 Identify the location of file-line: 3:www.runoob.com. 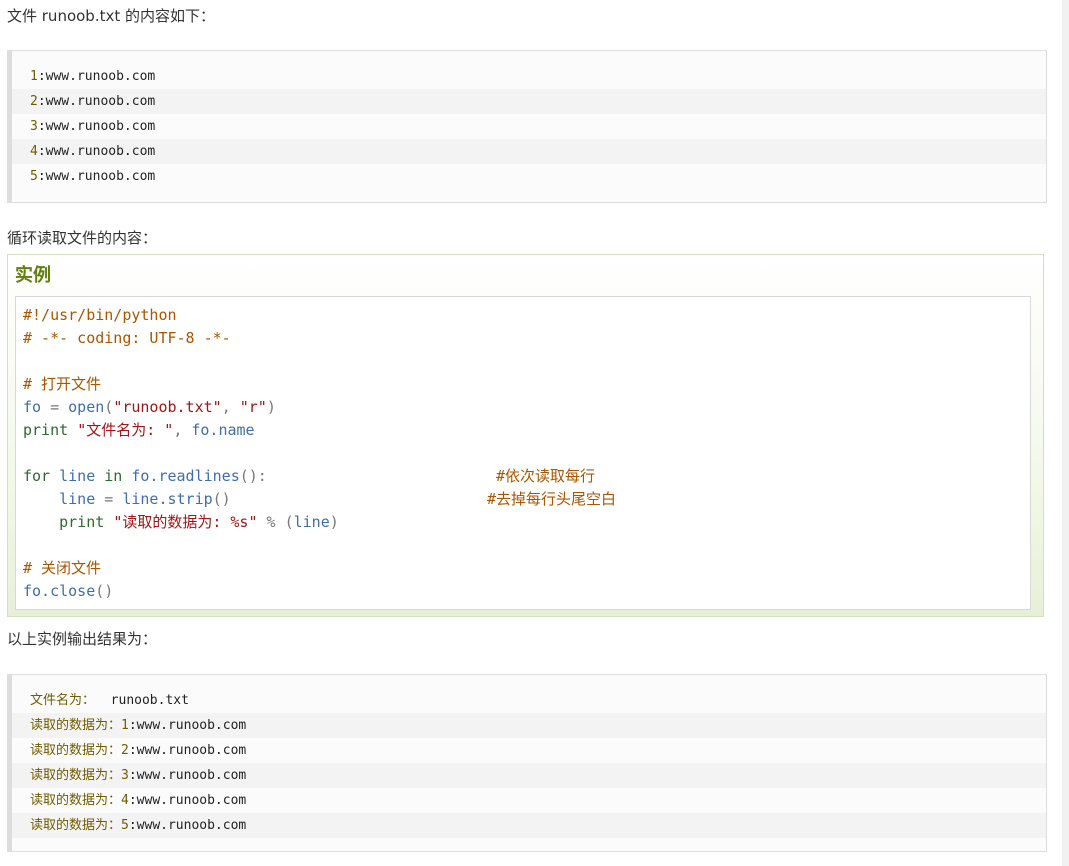
(93, 126).